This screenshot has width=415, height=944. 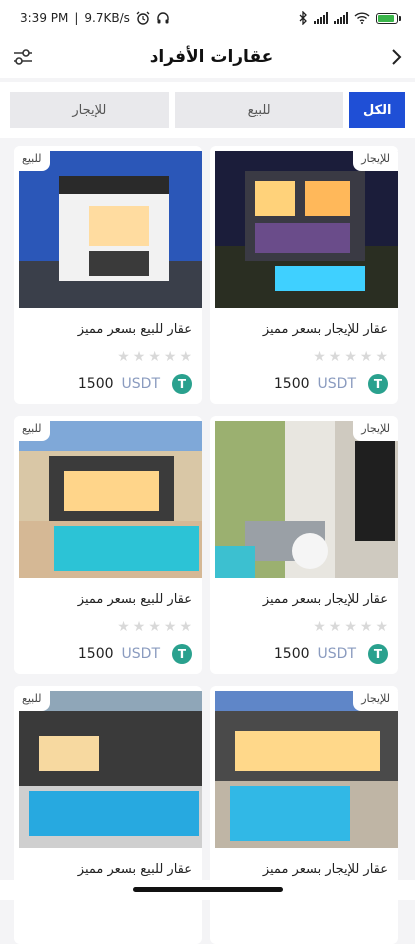 I want to click on battery-icon, so click(x=388, y=18).